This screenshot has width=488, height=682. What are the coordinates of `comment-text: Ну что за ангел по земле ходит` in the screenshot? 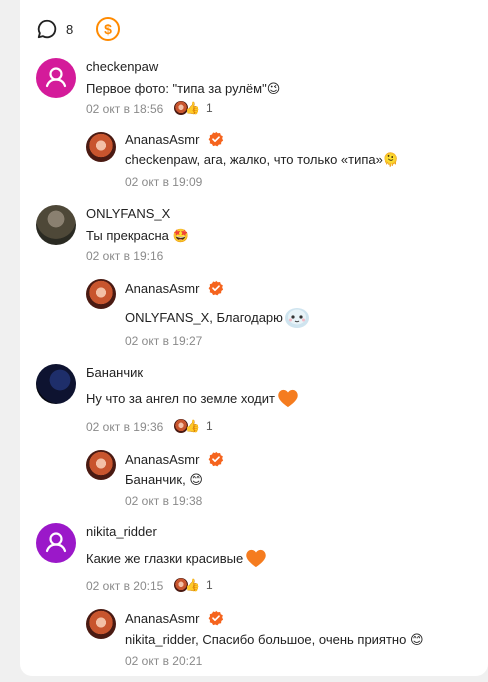 It's located at (192, 398).